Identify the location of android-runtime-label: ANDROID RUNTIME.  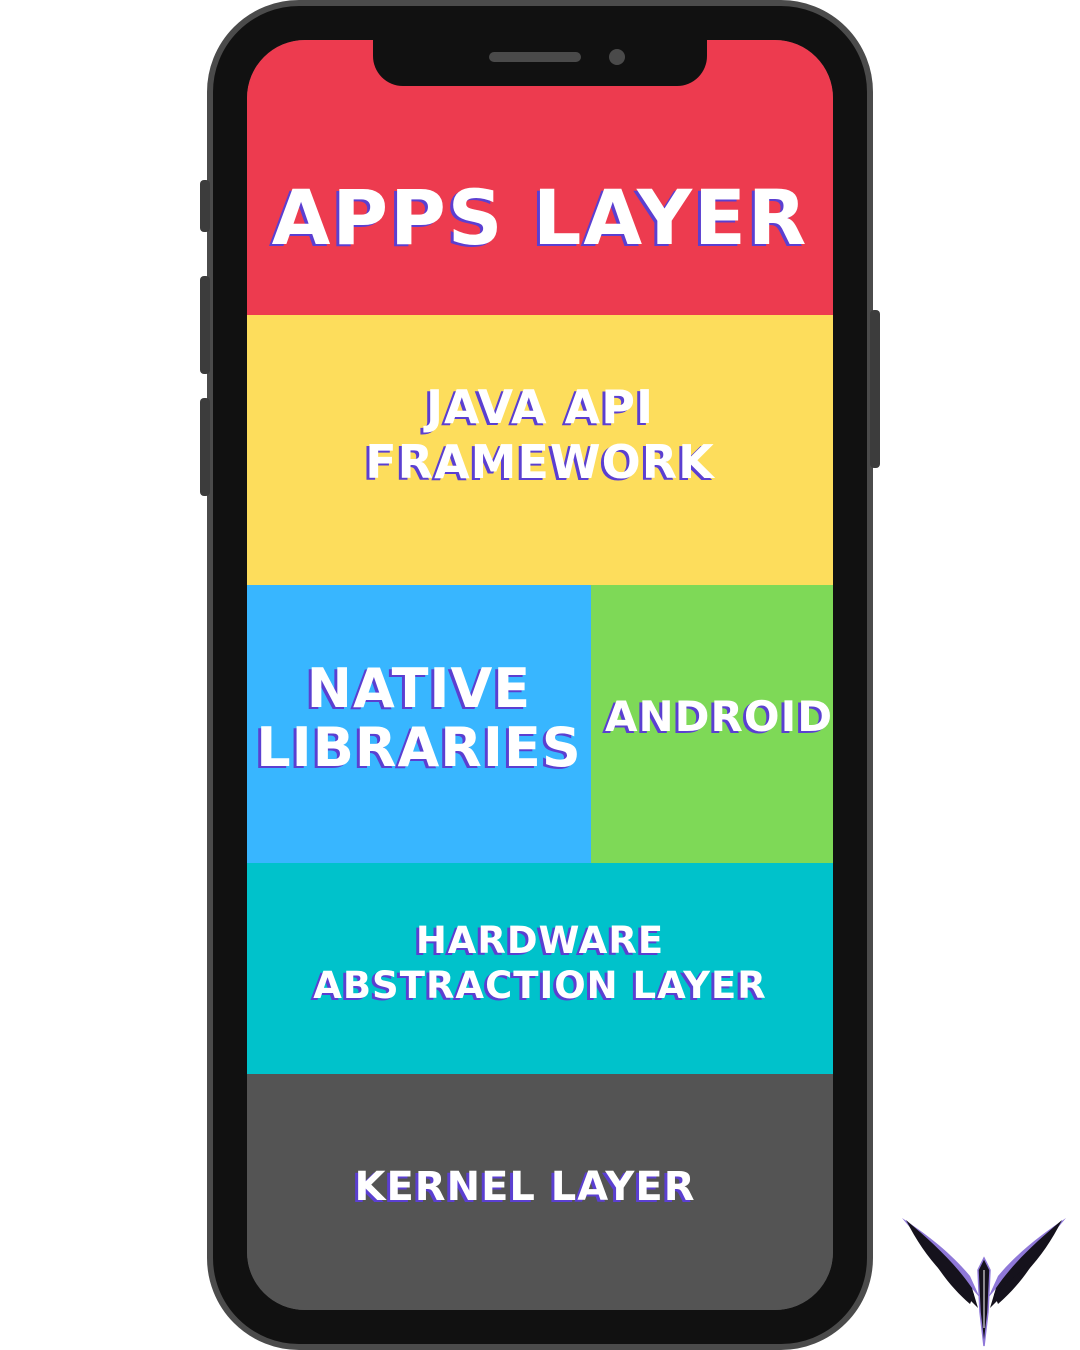
(719, 716).